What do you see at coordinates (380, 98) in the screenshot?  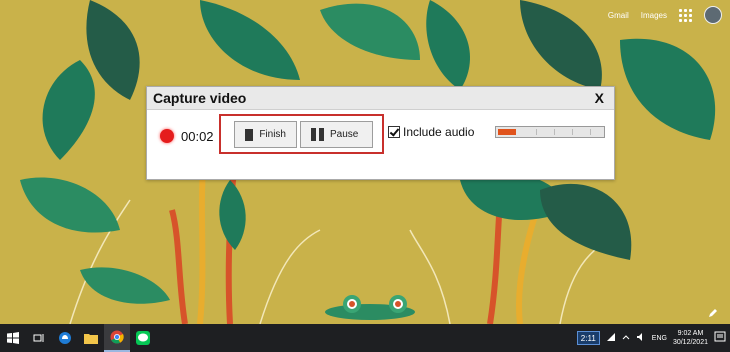 I see `dialog-title-bar: Capture video X` at bounding box center [380, 98].